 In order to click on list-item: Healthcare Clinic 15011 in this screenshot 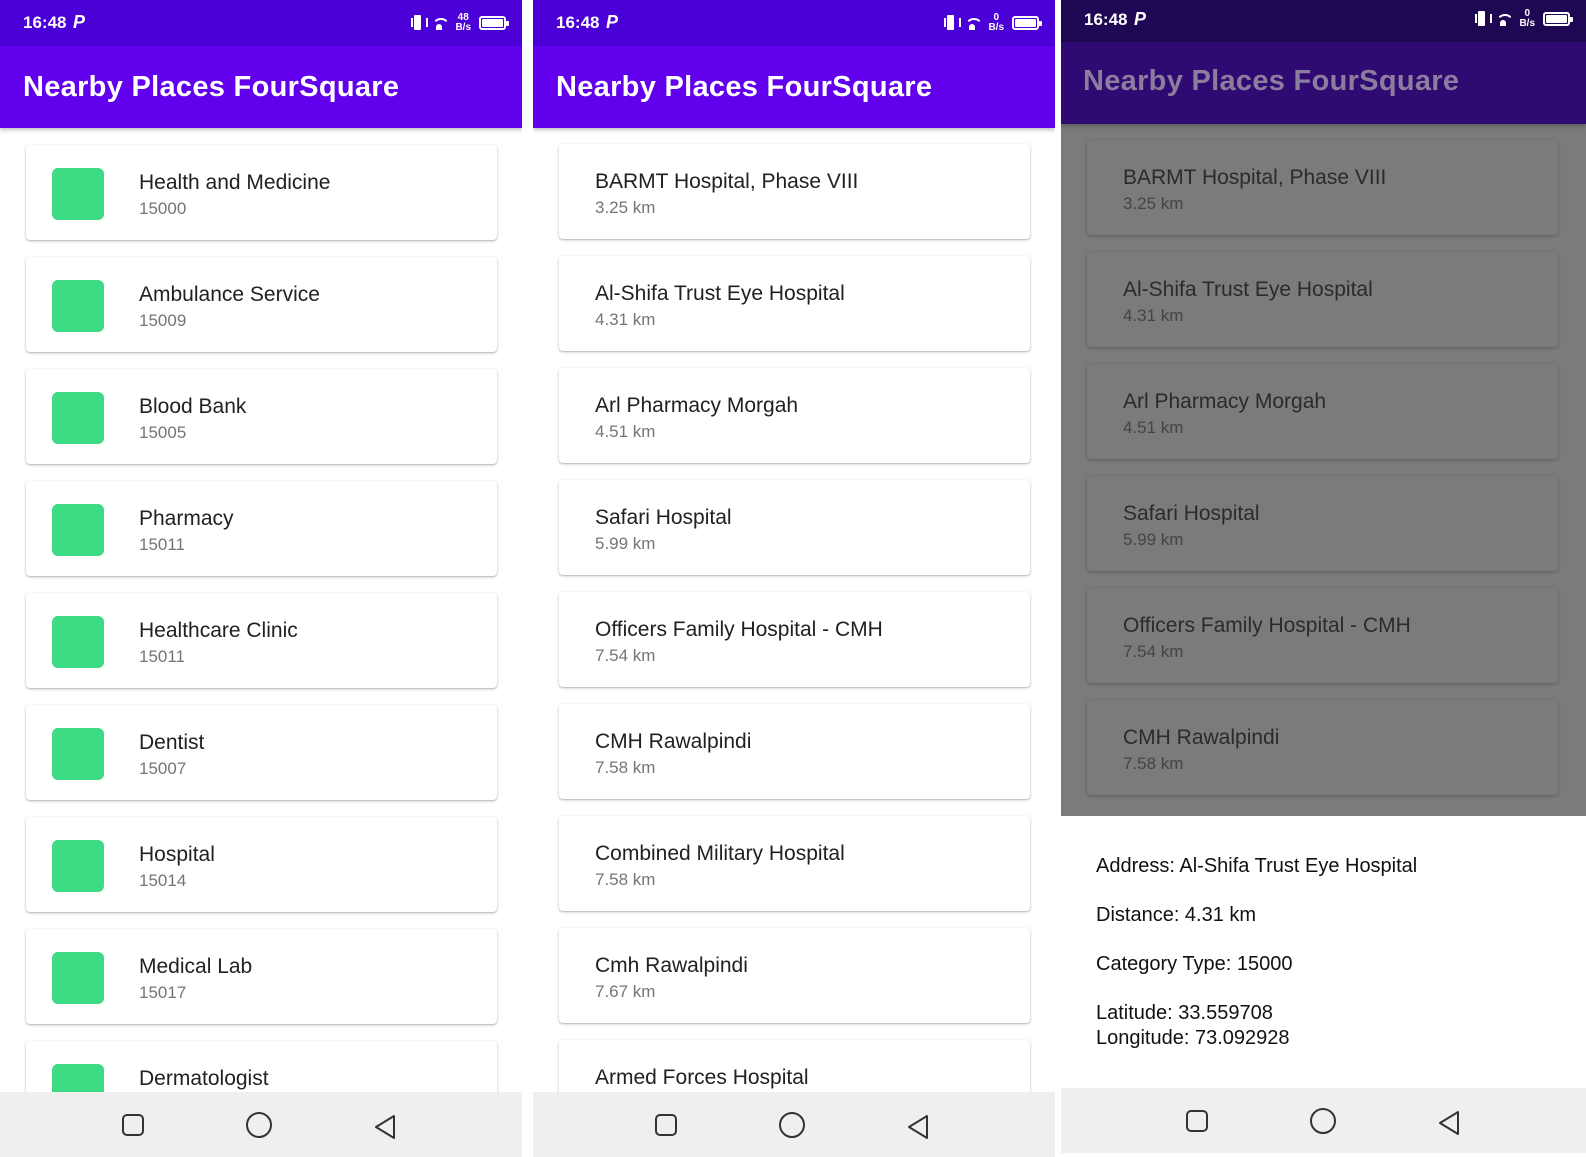, I will do `click(261, 640)`.